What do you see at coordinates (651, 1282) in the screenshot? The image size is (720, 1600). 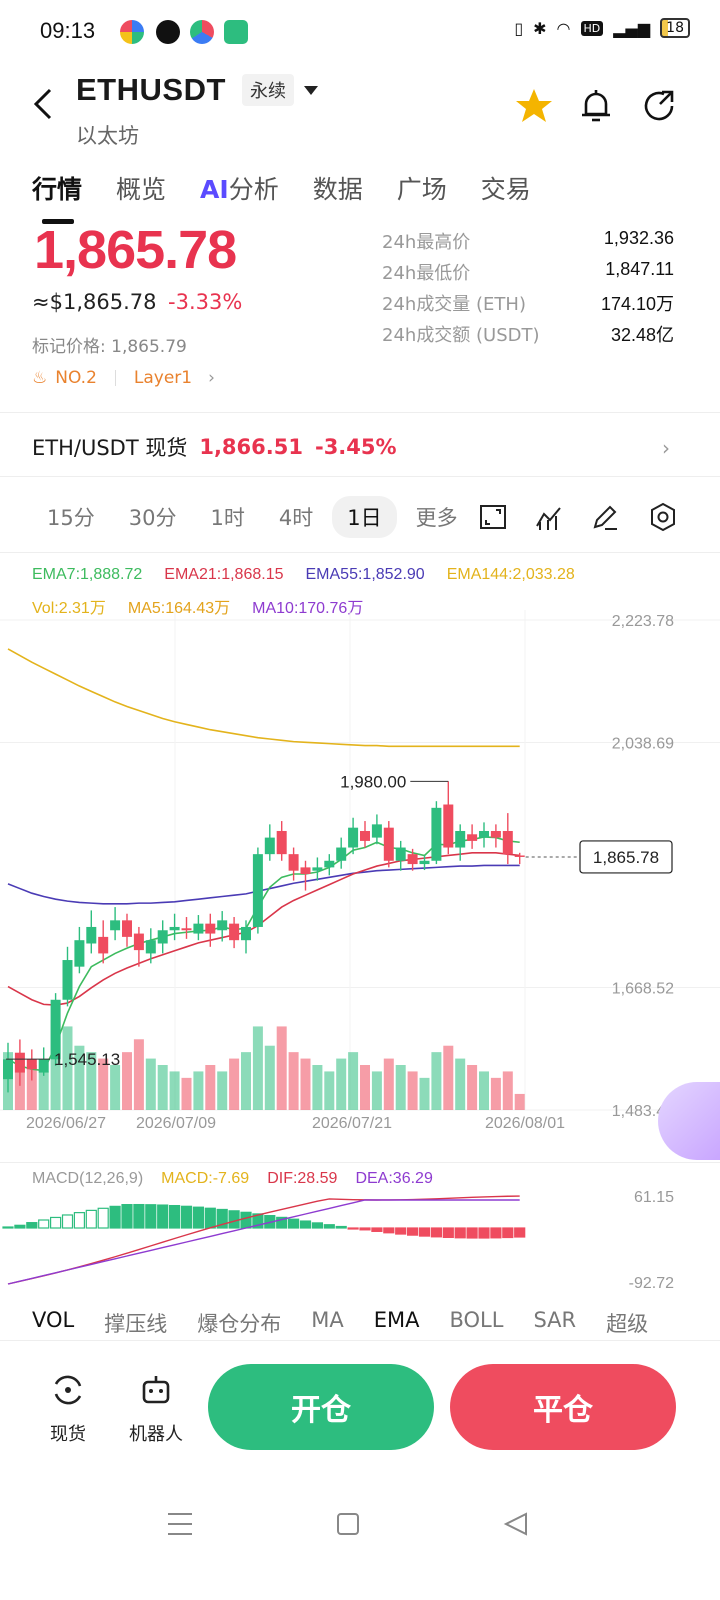 I see `macd-min-label: -92.72` at bounding box center [651, 1282].